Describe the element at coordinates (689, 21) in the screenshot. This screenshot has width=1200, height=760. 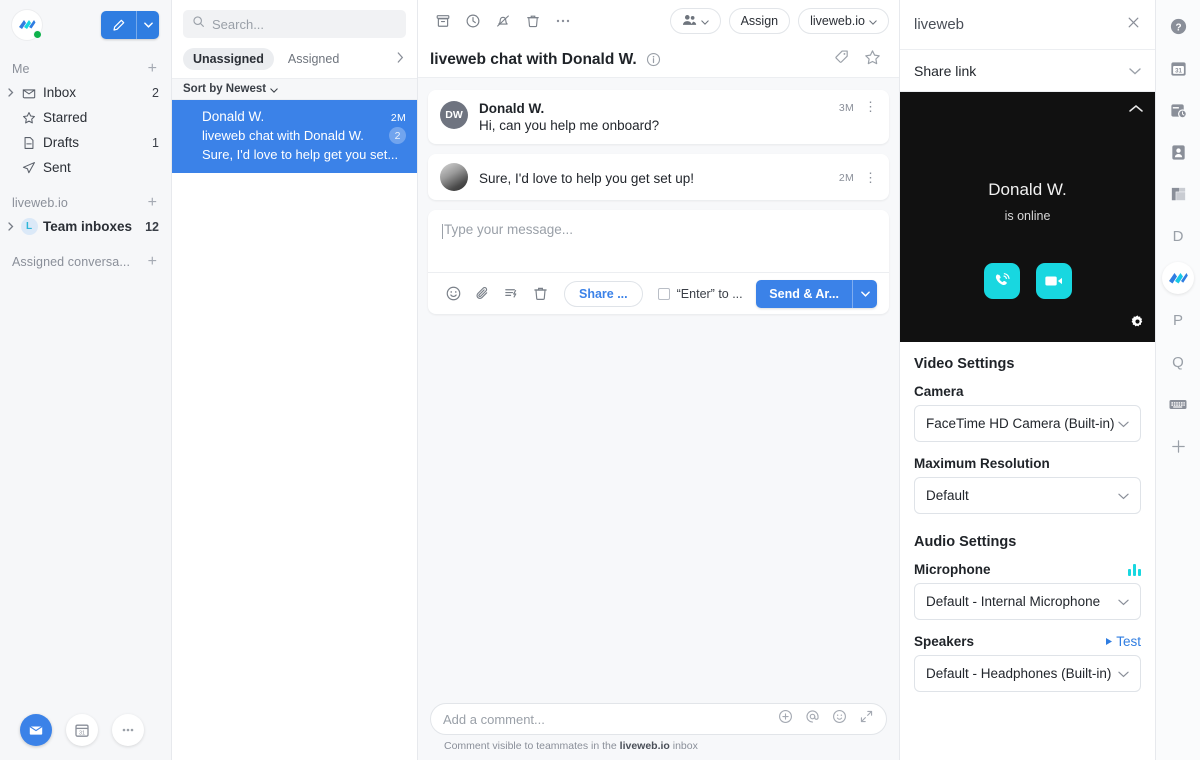
I see `people-icon` at that location.